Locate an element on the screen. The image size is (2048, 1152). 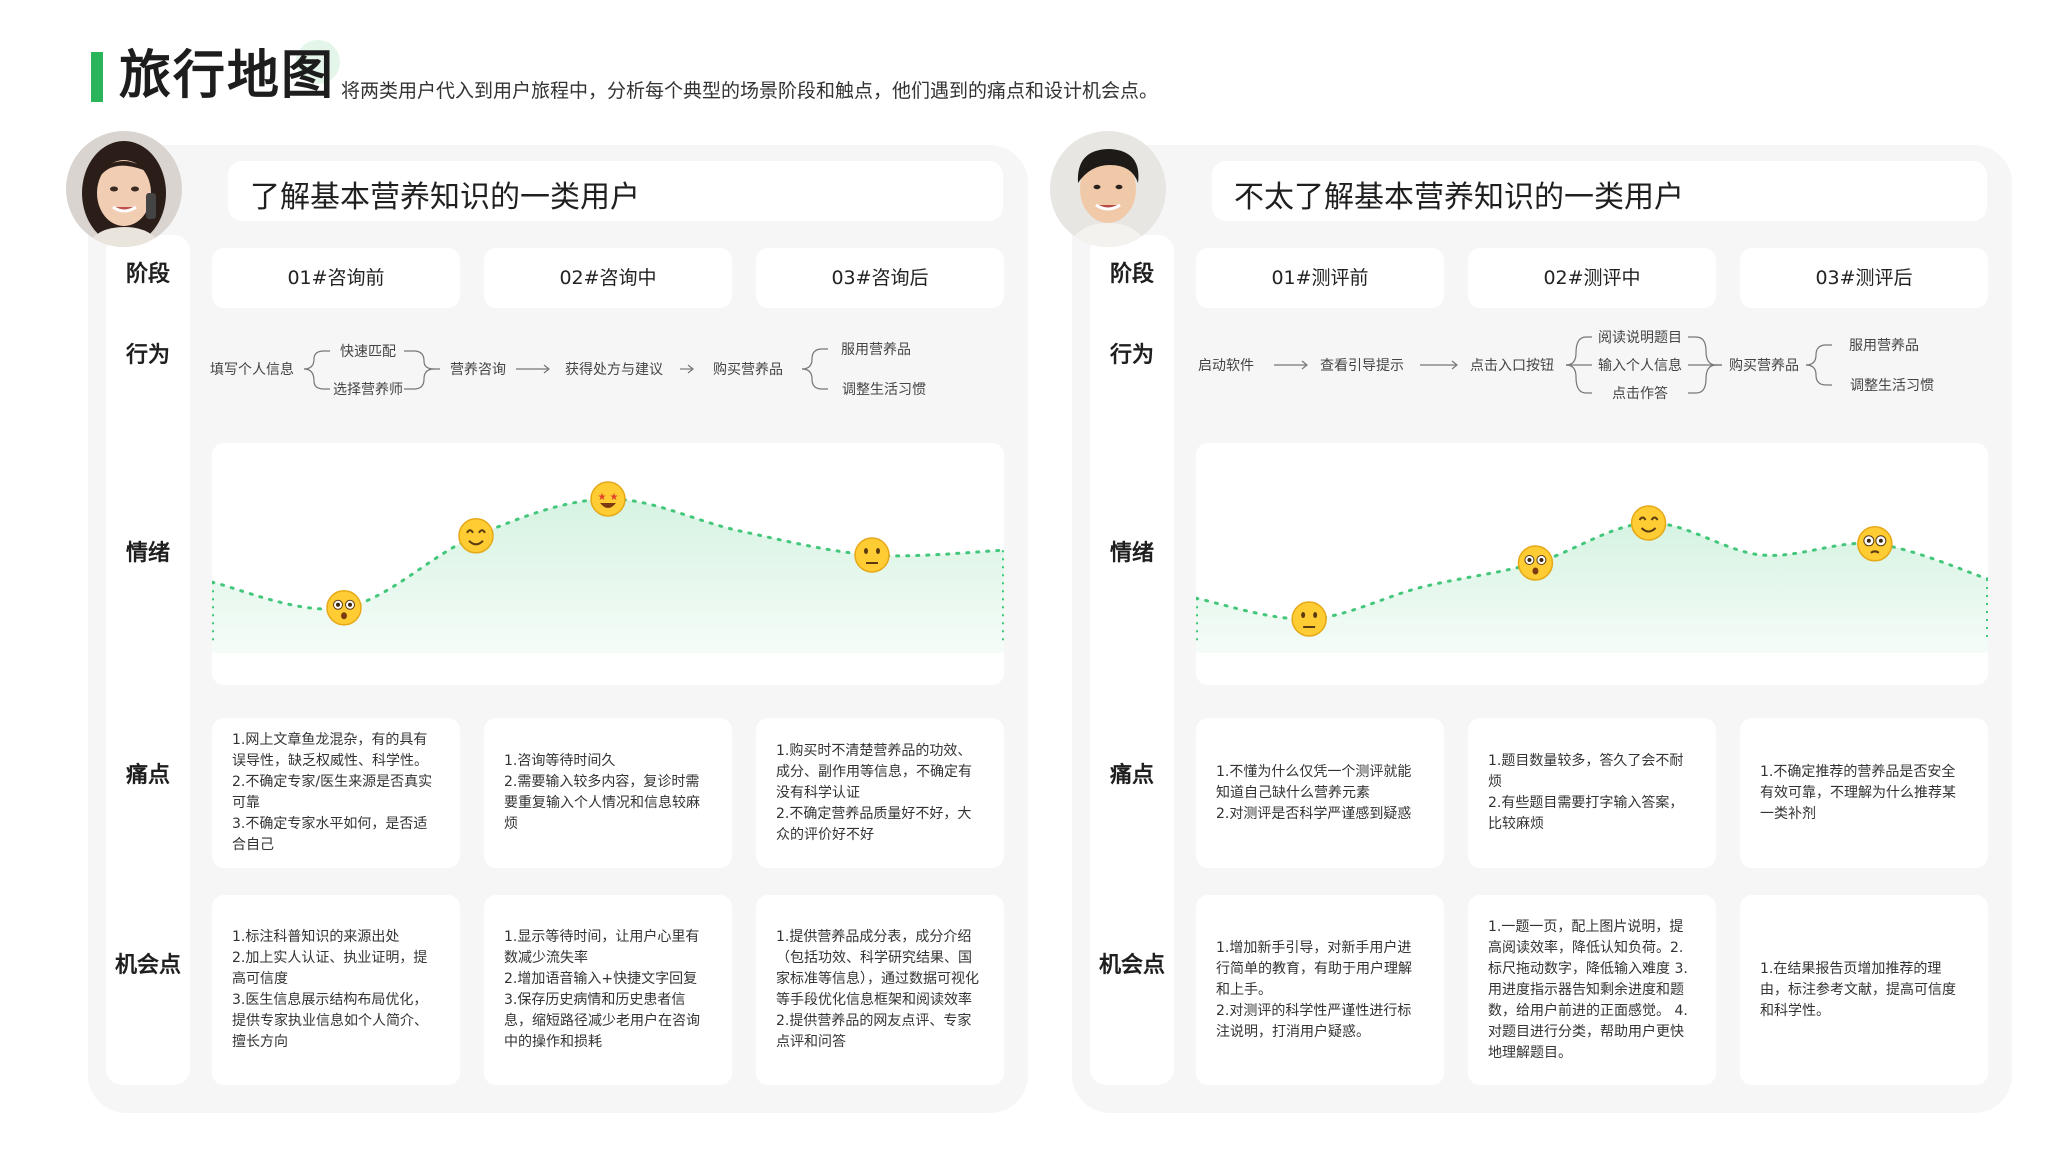
pain-card: 1.咨询等待时间久 2.需要输入较多内容，复诊时需要重复输入个人情况和信息较麻烦 is located at coordinates (608, 793).